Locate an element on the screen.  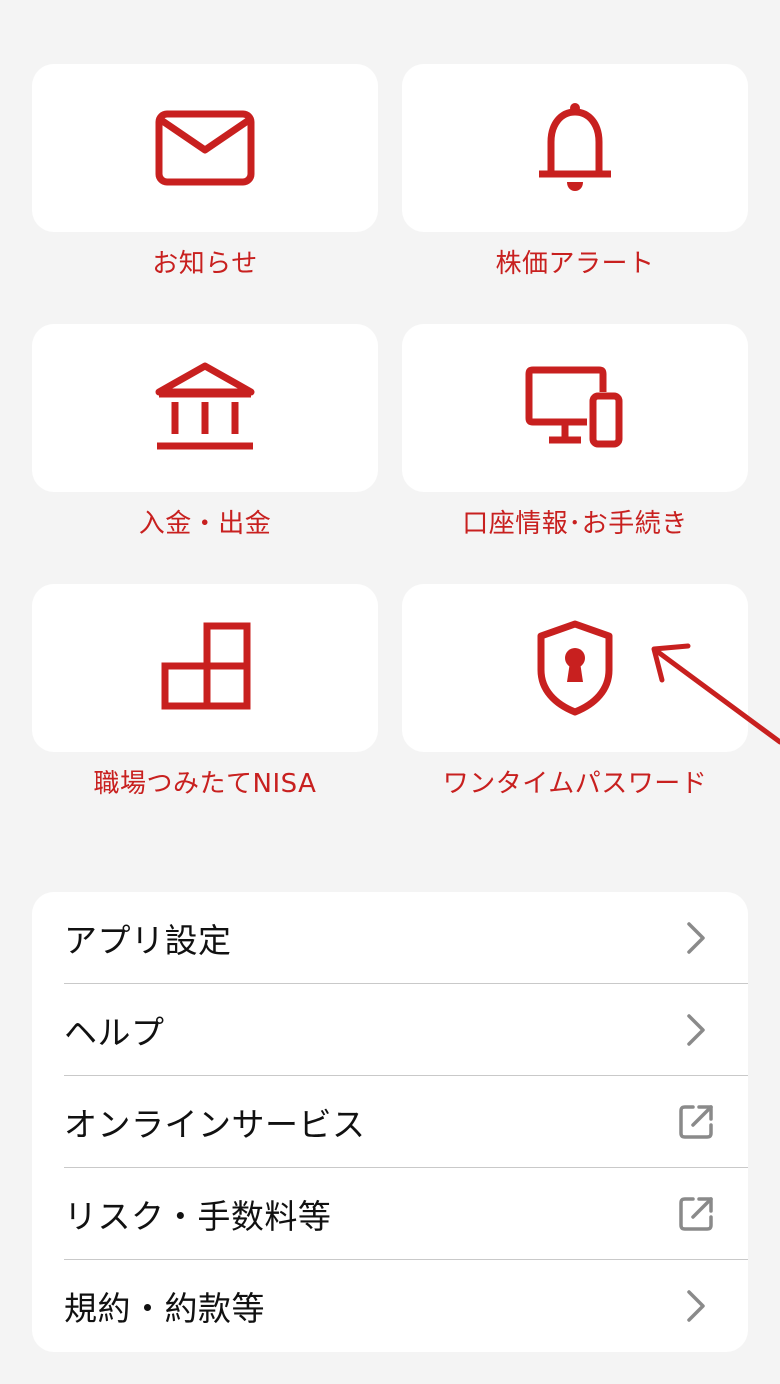
tile-stock-alert: 株価アラート is located at coordinates (575, 173).